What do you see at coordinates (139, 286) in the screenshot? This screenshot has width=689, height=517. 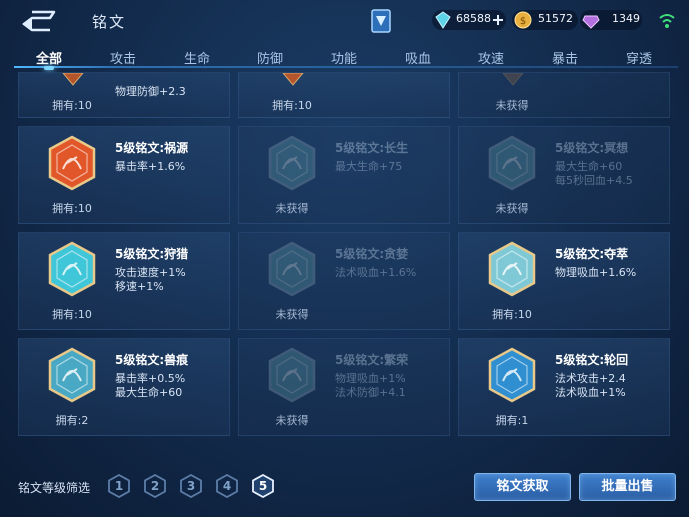 I see `inscription-stat: 移速+1%` at bounding box center [139, 286].